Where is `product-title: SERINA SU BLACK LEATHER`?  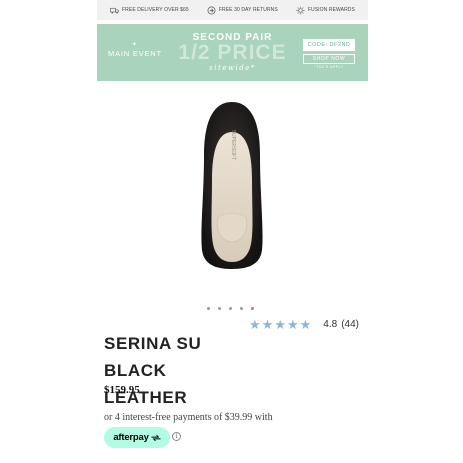
product-title: SERINA SU BLACK LEATHER is located at coordinates (153, 370).